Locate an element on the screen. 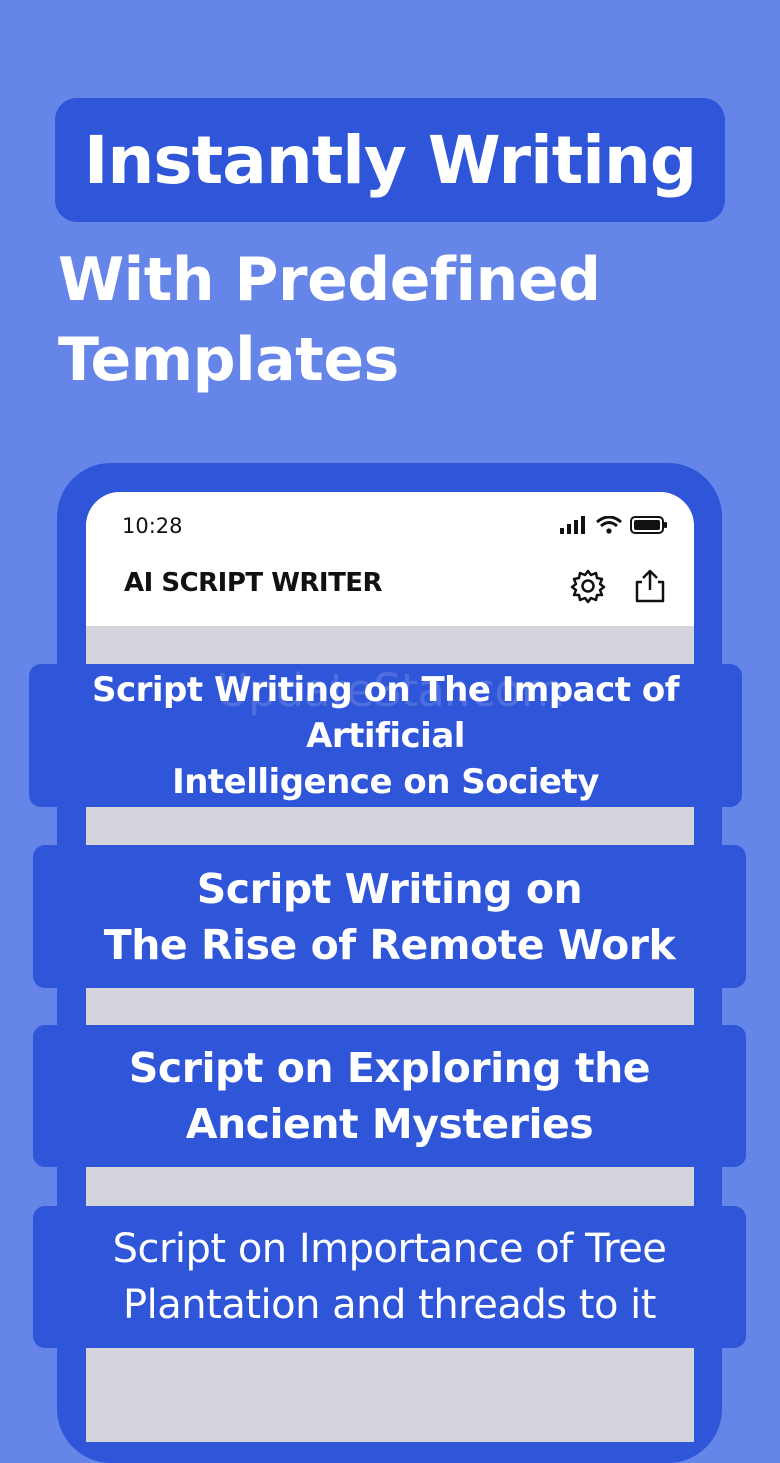 The height and width of the screenshot is (1463, 780). watermark: UpdateStar.com is located at coordinates (390, 690).